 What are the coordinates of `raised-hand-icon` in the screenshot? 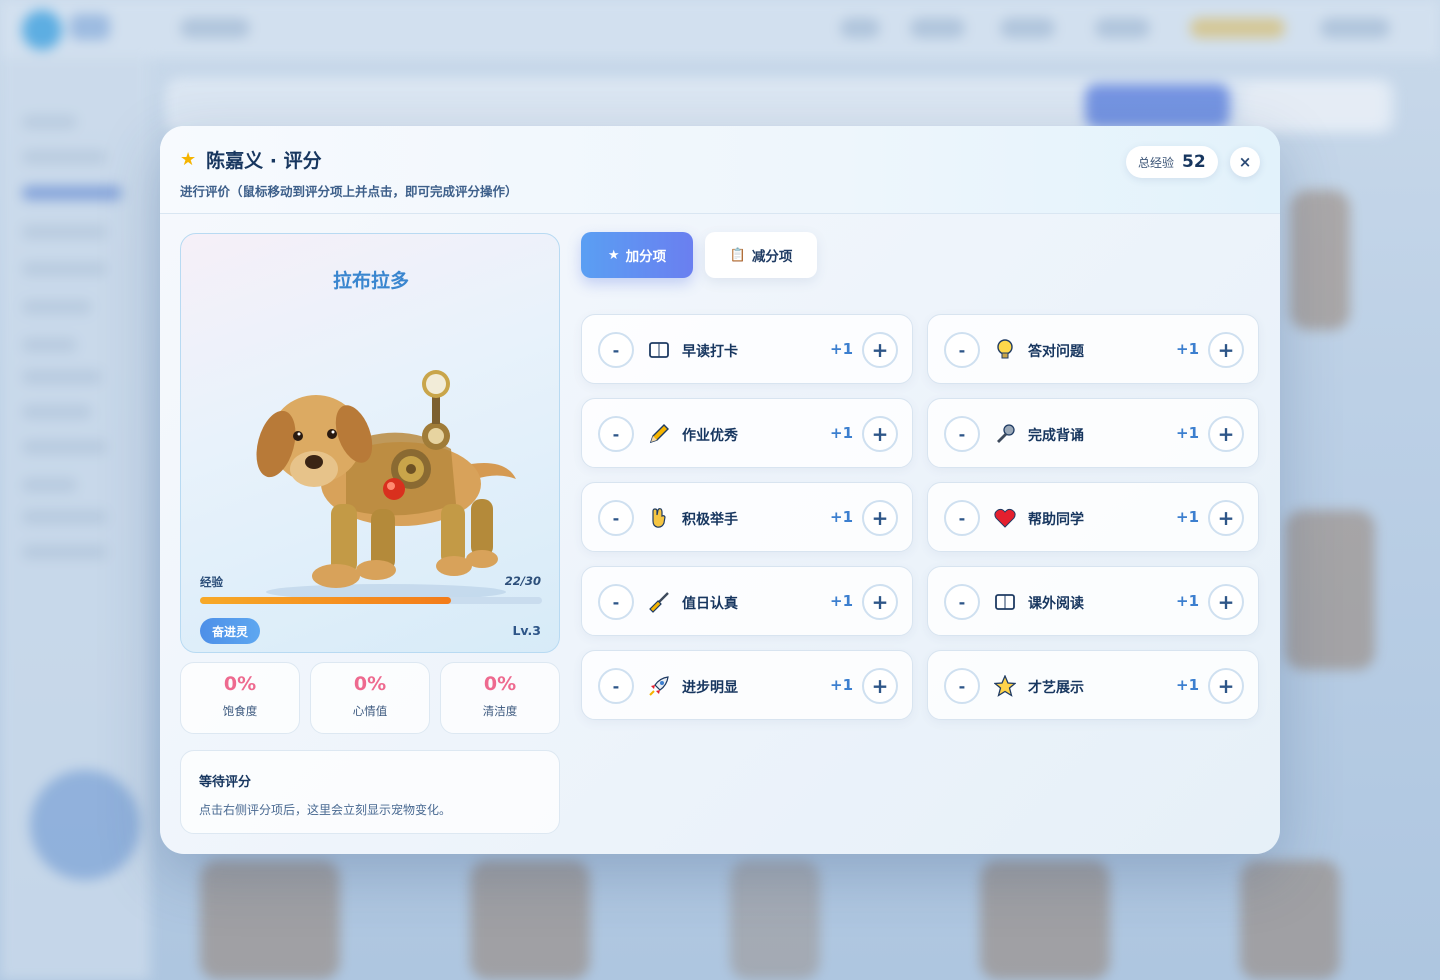 It's located at (659, 518).